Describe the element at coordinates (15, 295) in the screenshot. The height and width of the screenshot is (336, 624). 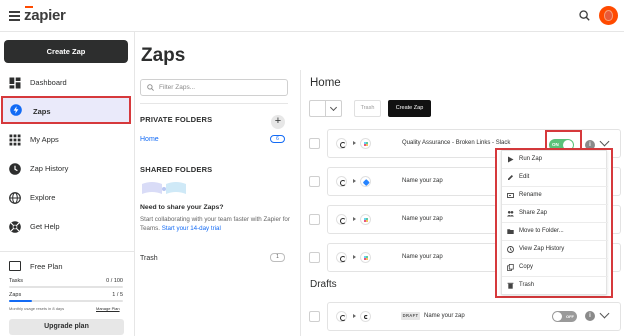
I see `zaps-label: Zaps` at that location.